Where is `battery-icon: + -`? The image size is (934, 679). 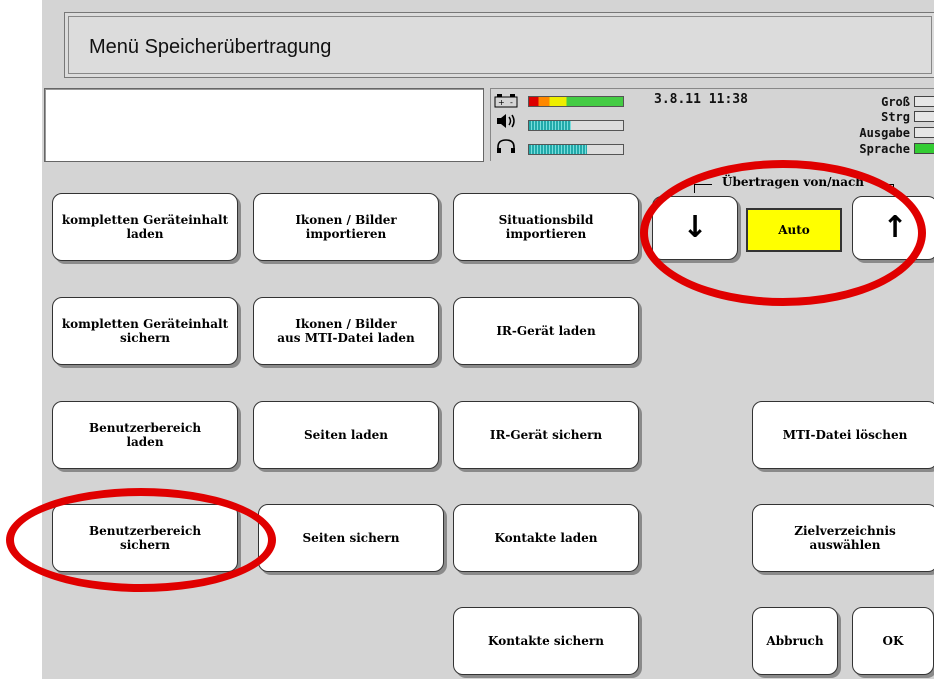 battery-icon: + - is located at coordinates (506, 102).